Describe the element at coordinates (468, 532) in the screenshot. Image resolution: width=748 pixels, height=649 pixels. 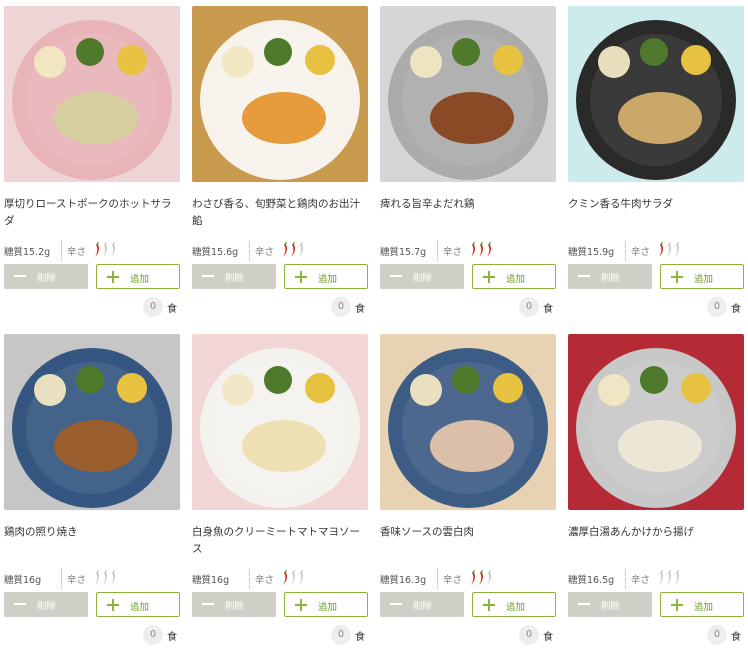
I see `product-name: 香味ソースの雲白肉` at that location.